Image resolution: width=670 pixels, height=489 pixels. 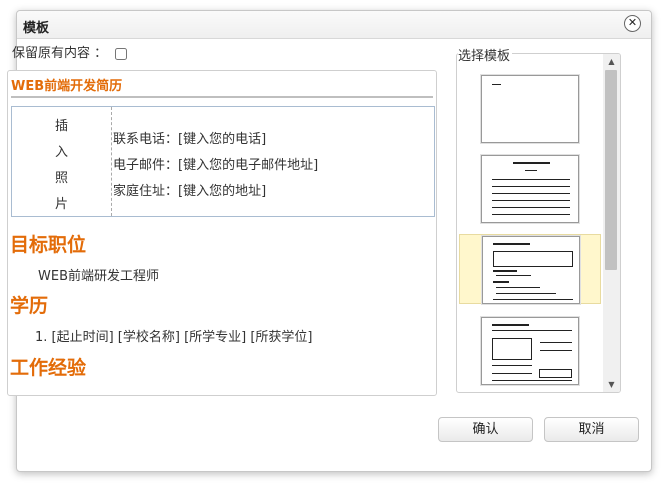 I want to click on template-option-blank, so click(x=530, y=109).